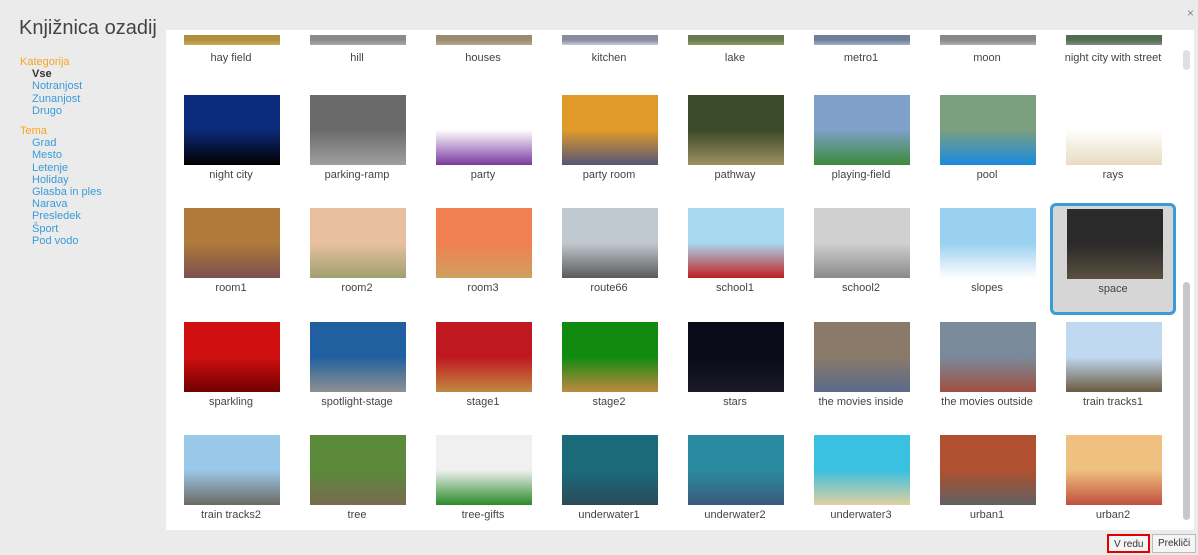  I want to click on backdrop-tile: urban2, so click(1113, 480).